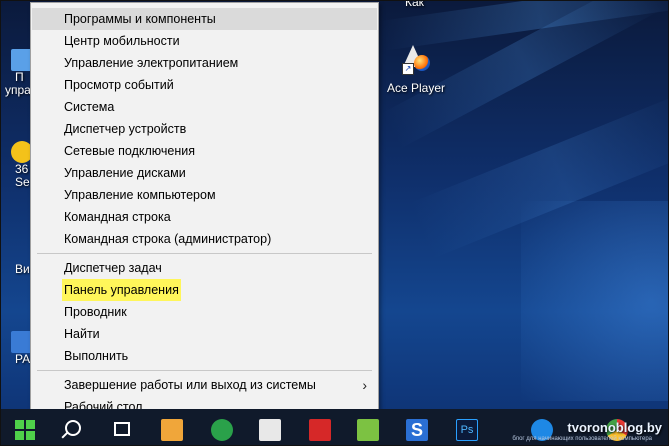  What do you see at coordinates (17, 73) in the screenshot?
I see `desktop-icon-partial: П упра` at bounding box center [17, 73].